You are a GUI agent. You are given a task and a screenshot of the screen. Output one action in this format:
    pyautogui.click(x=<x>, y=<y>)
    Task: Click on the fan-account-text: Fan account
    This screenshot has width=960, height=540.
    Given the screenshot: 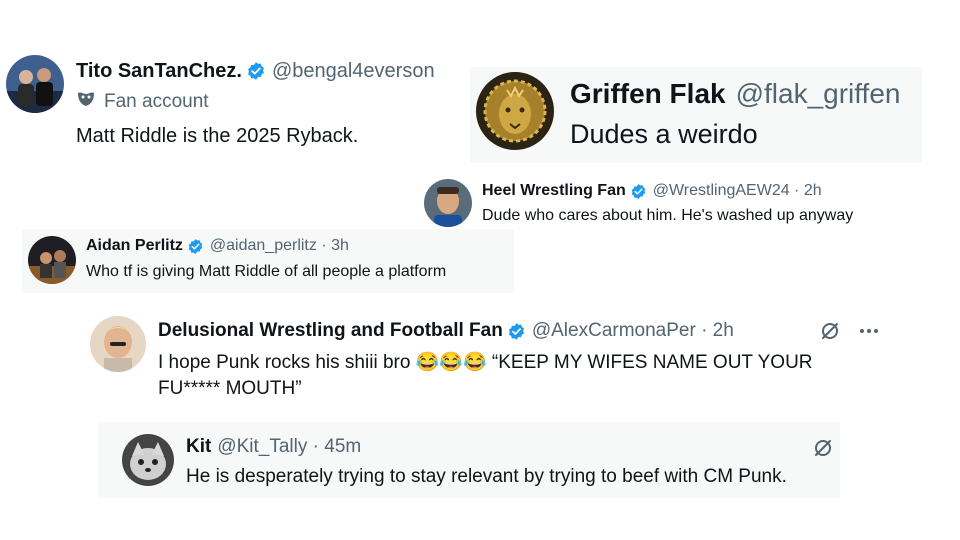 What is the action you would take?
    pyautogui.click(x=156, y=101)
    